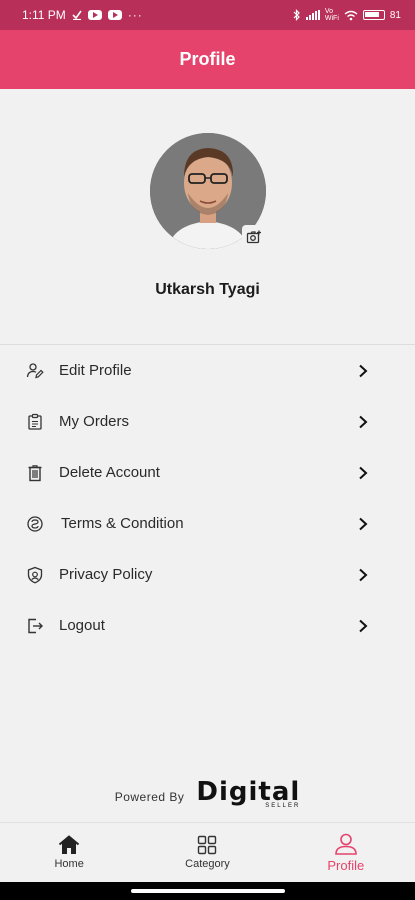 The image size is (415, 900). I want to click on nav-label: Profile, so click(346, 865).